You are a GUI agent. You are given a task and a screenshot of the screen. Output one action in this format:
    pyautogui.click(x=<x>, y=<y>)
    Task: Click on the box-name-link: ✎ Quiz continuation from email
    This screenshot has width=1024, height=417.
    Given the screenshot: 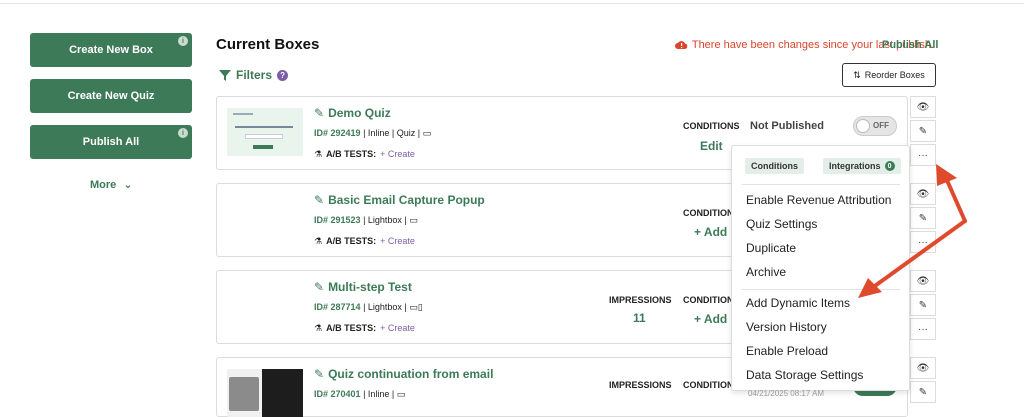 What is the action you would take?
    pyautogui.click(x=403, y=374)
    